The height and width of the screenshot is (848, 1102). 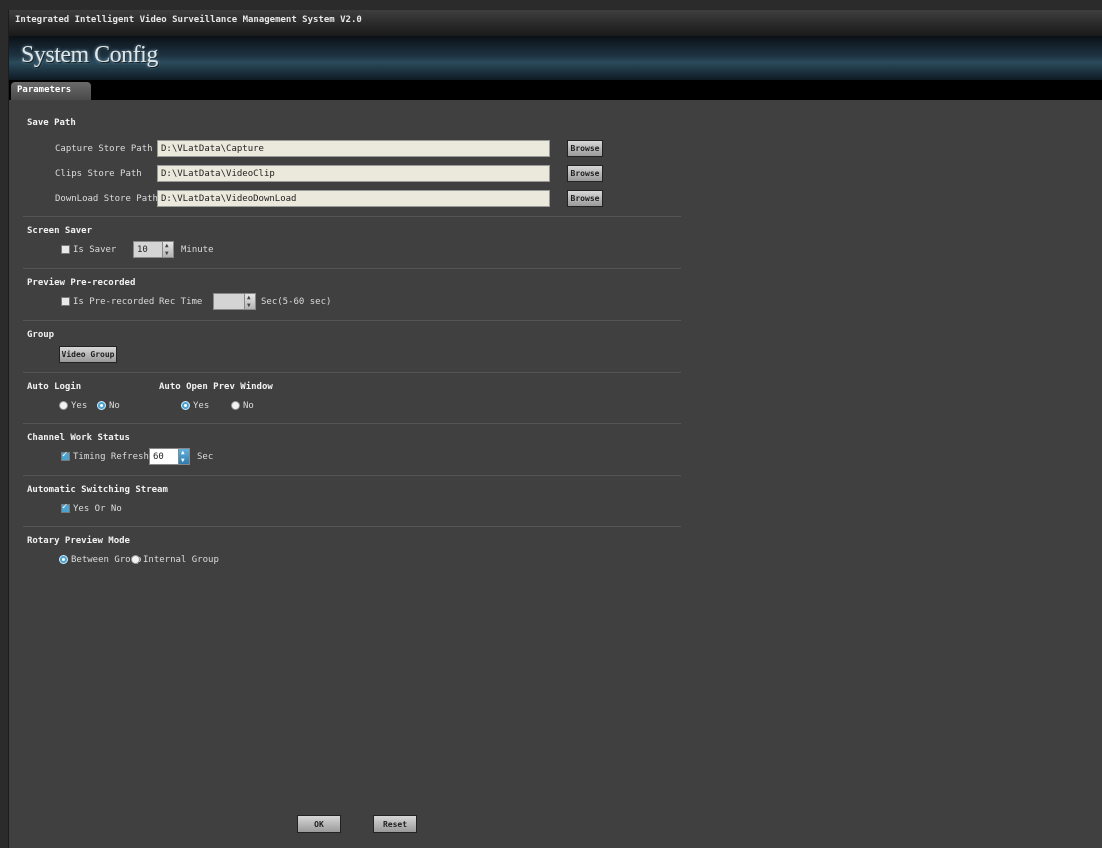 I want to click on capture-path-input, so click(x=353, y=148).